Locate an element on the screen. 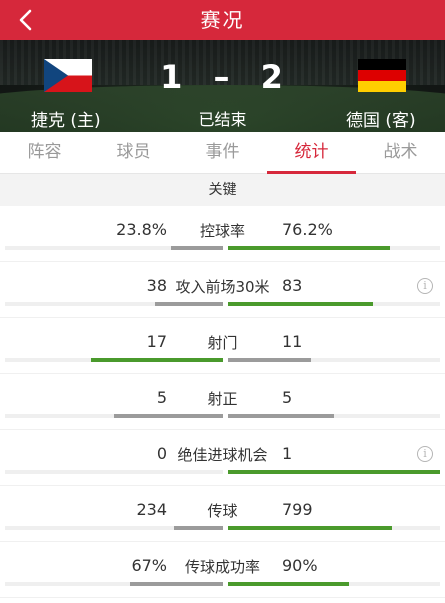  stat-row: 0 绝佳进球机会 1 i is located at coordinates (222, 458).